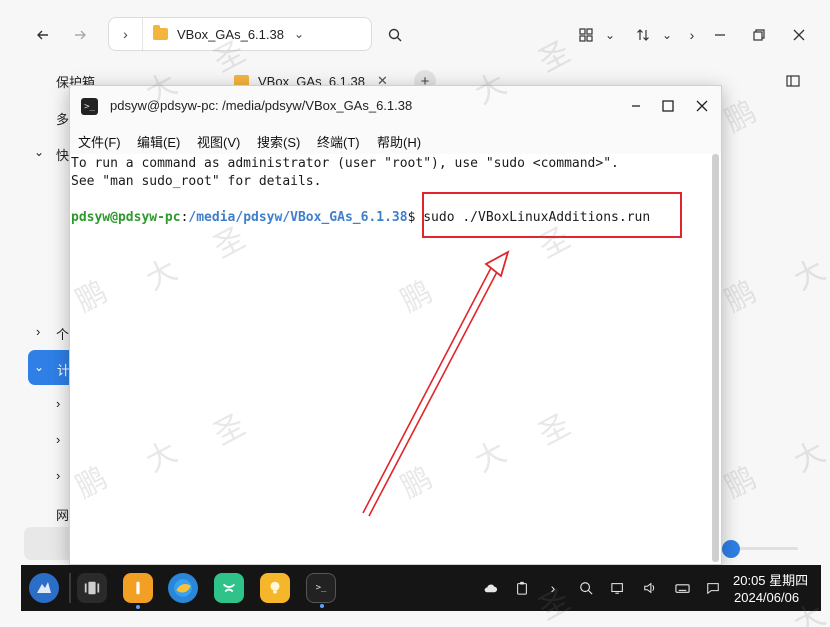 The width and height of the screenshot is (830, 627). Describe the element at coordinates (765, 548) in the screenshot. I see `icon-size-slider` at that location.